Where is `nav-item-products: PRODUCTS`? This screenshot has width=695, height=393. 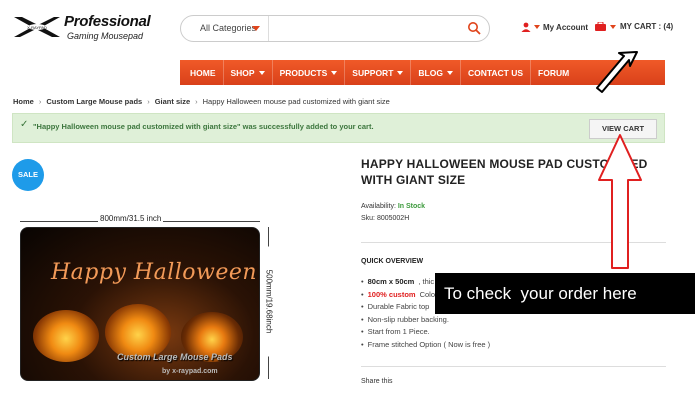
nav-item-products: PRODUCTS is located at coordinates (309, 72).